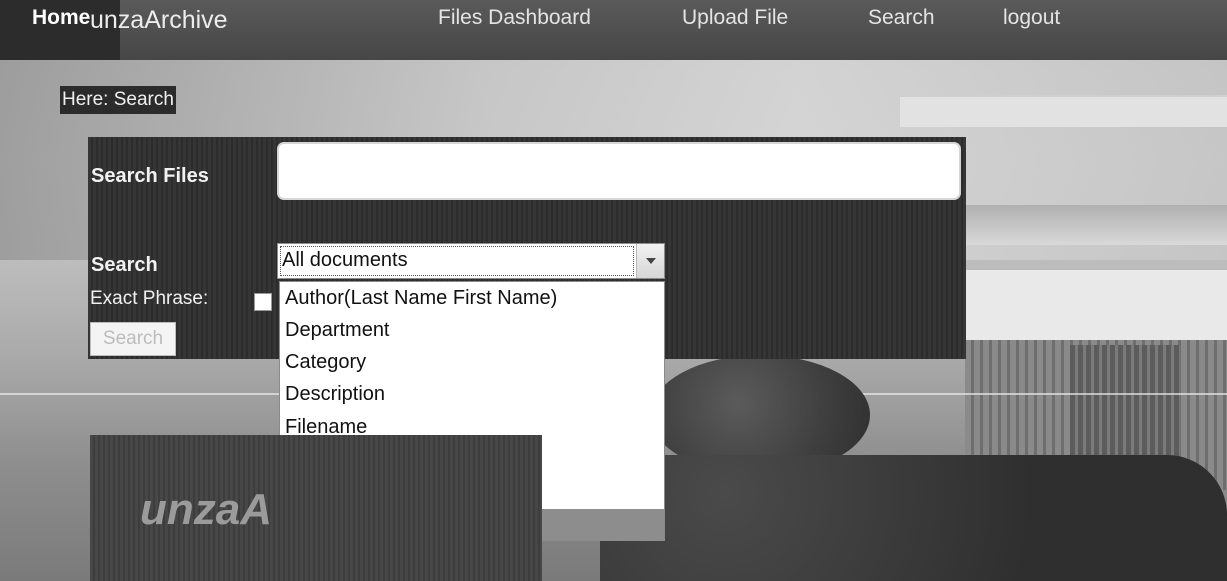 The width and height of the screenshot is (1227, 581). Describe the element at coordinates (150, 176) in the screenshot. I see `search-files-label: Search Files` at that location.